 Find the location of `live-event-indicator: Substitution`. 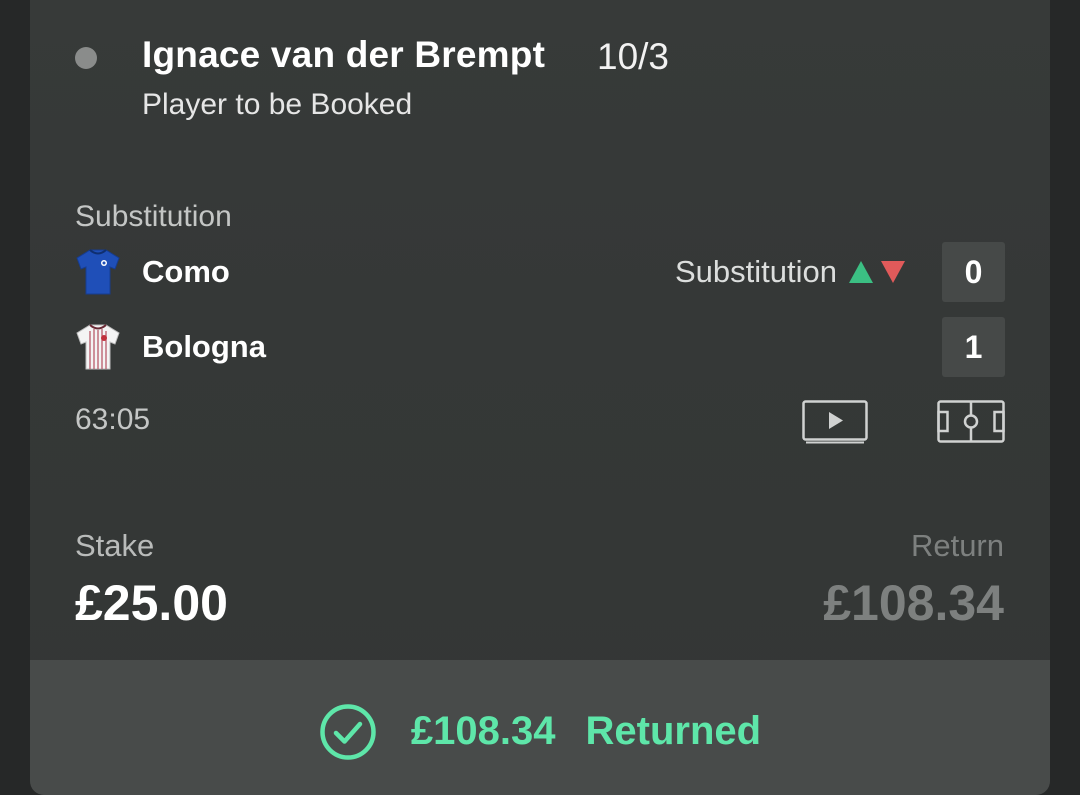

live-event-indicator: Substitution is located at coordinates (790, 272).